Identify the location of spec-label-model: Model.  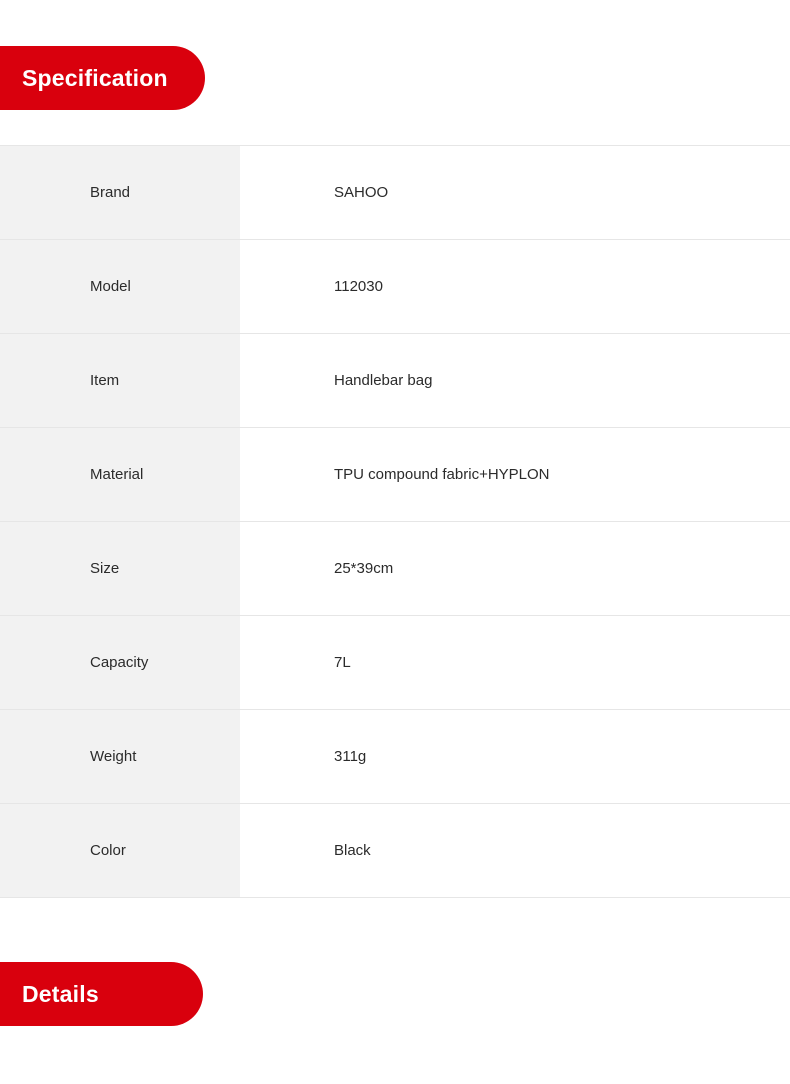
(120, 286).